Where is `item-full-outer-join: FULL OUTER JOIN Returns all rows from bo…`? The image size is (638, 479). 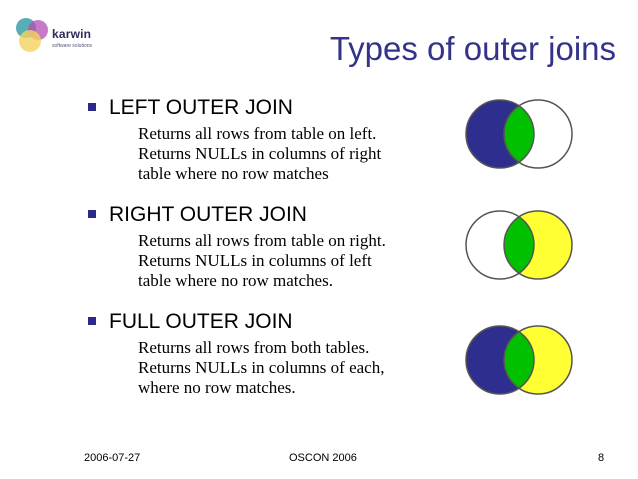 item-full-outer-join: FULL OUTER JOIN Returns all rows from bo… is located at coordinates (278, 353).